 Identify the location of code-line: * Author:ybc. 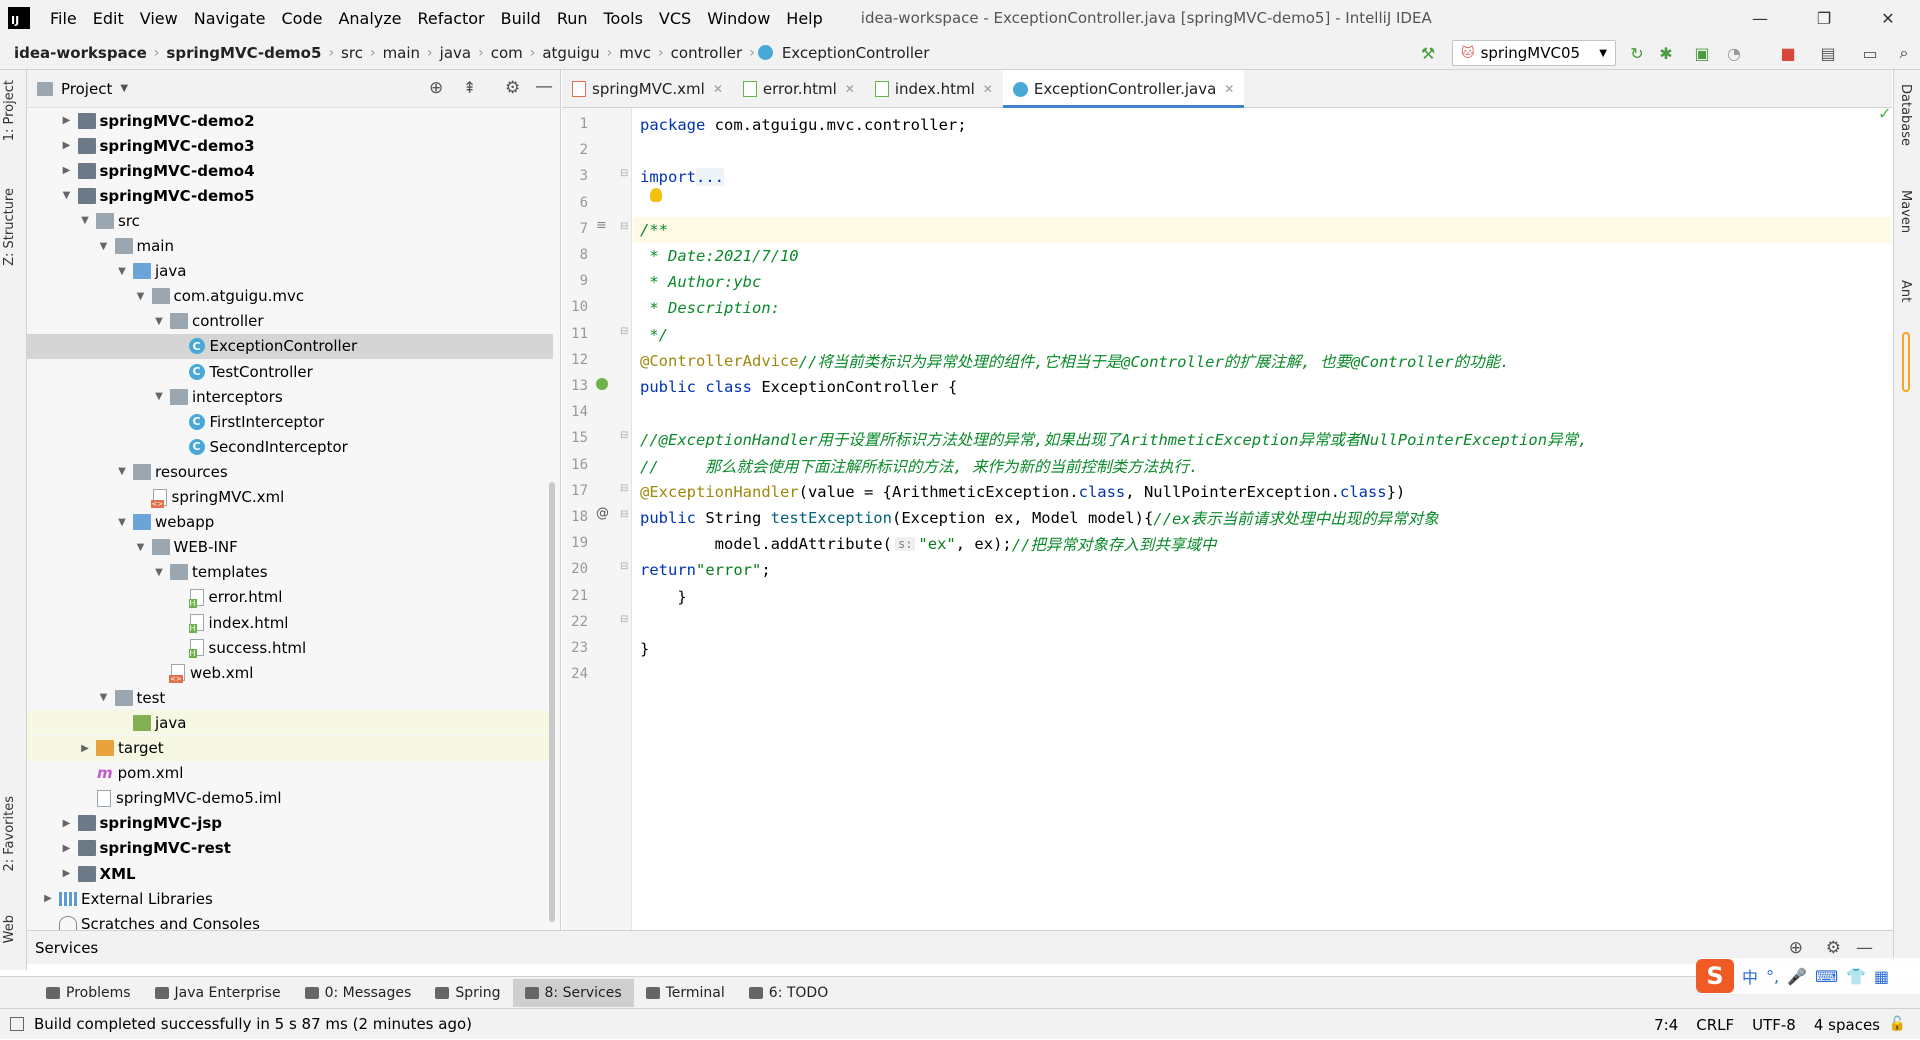
(1262, 282).